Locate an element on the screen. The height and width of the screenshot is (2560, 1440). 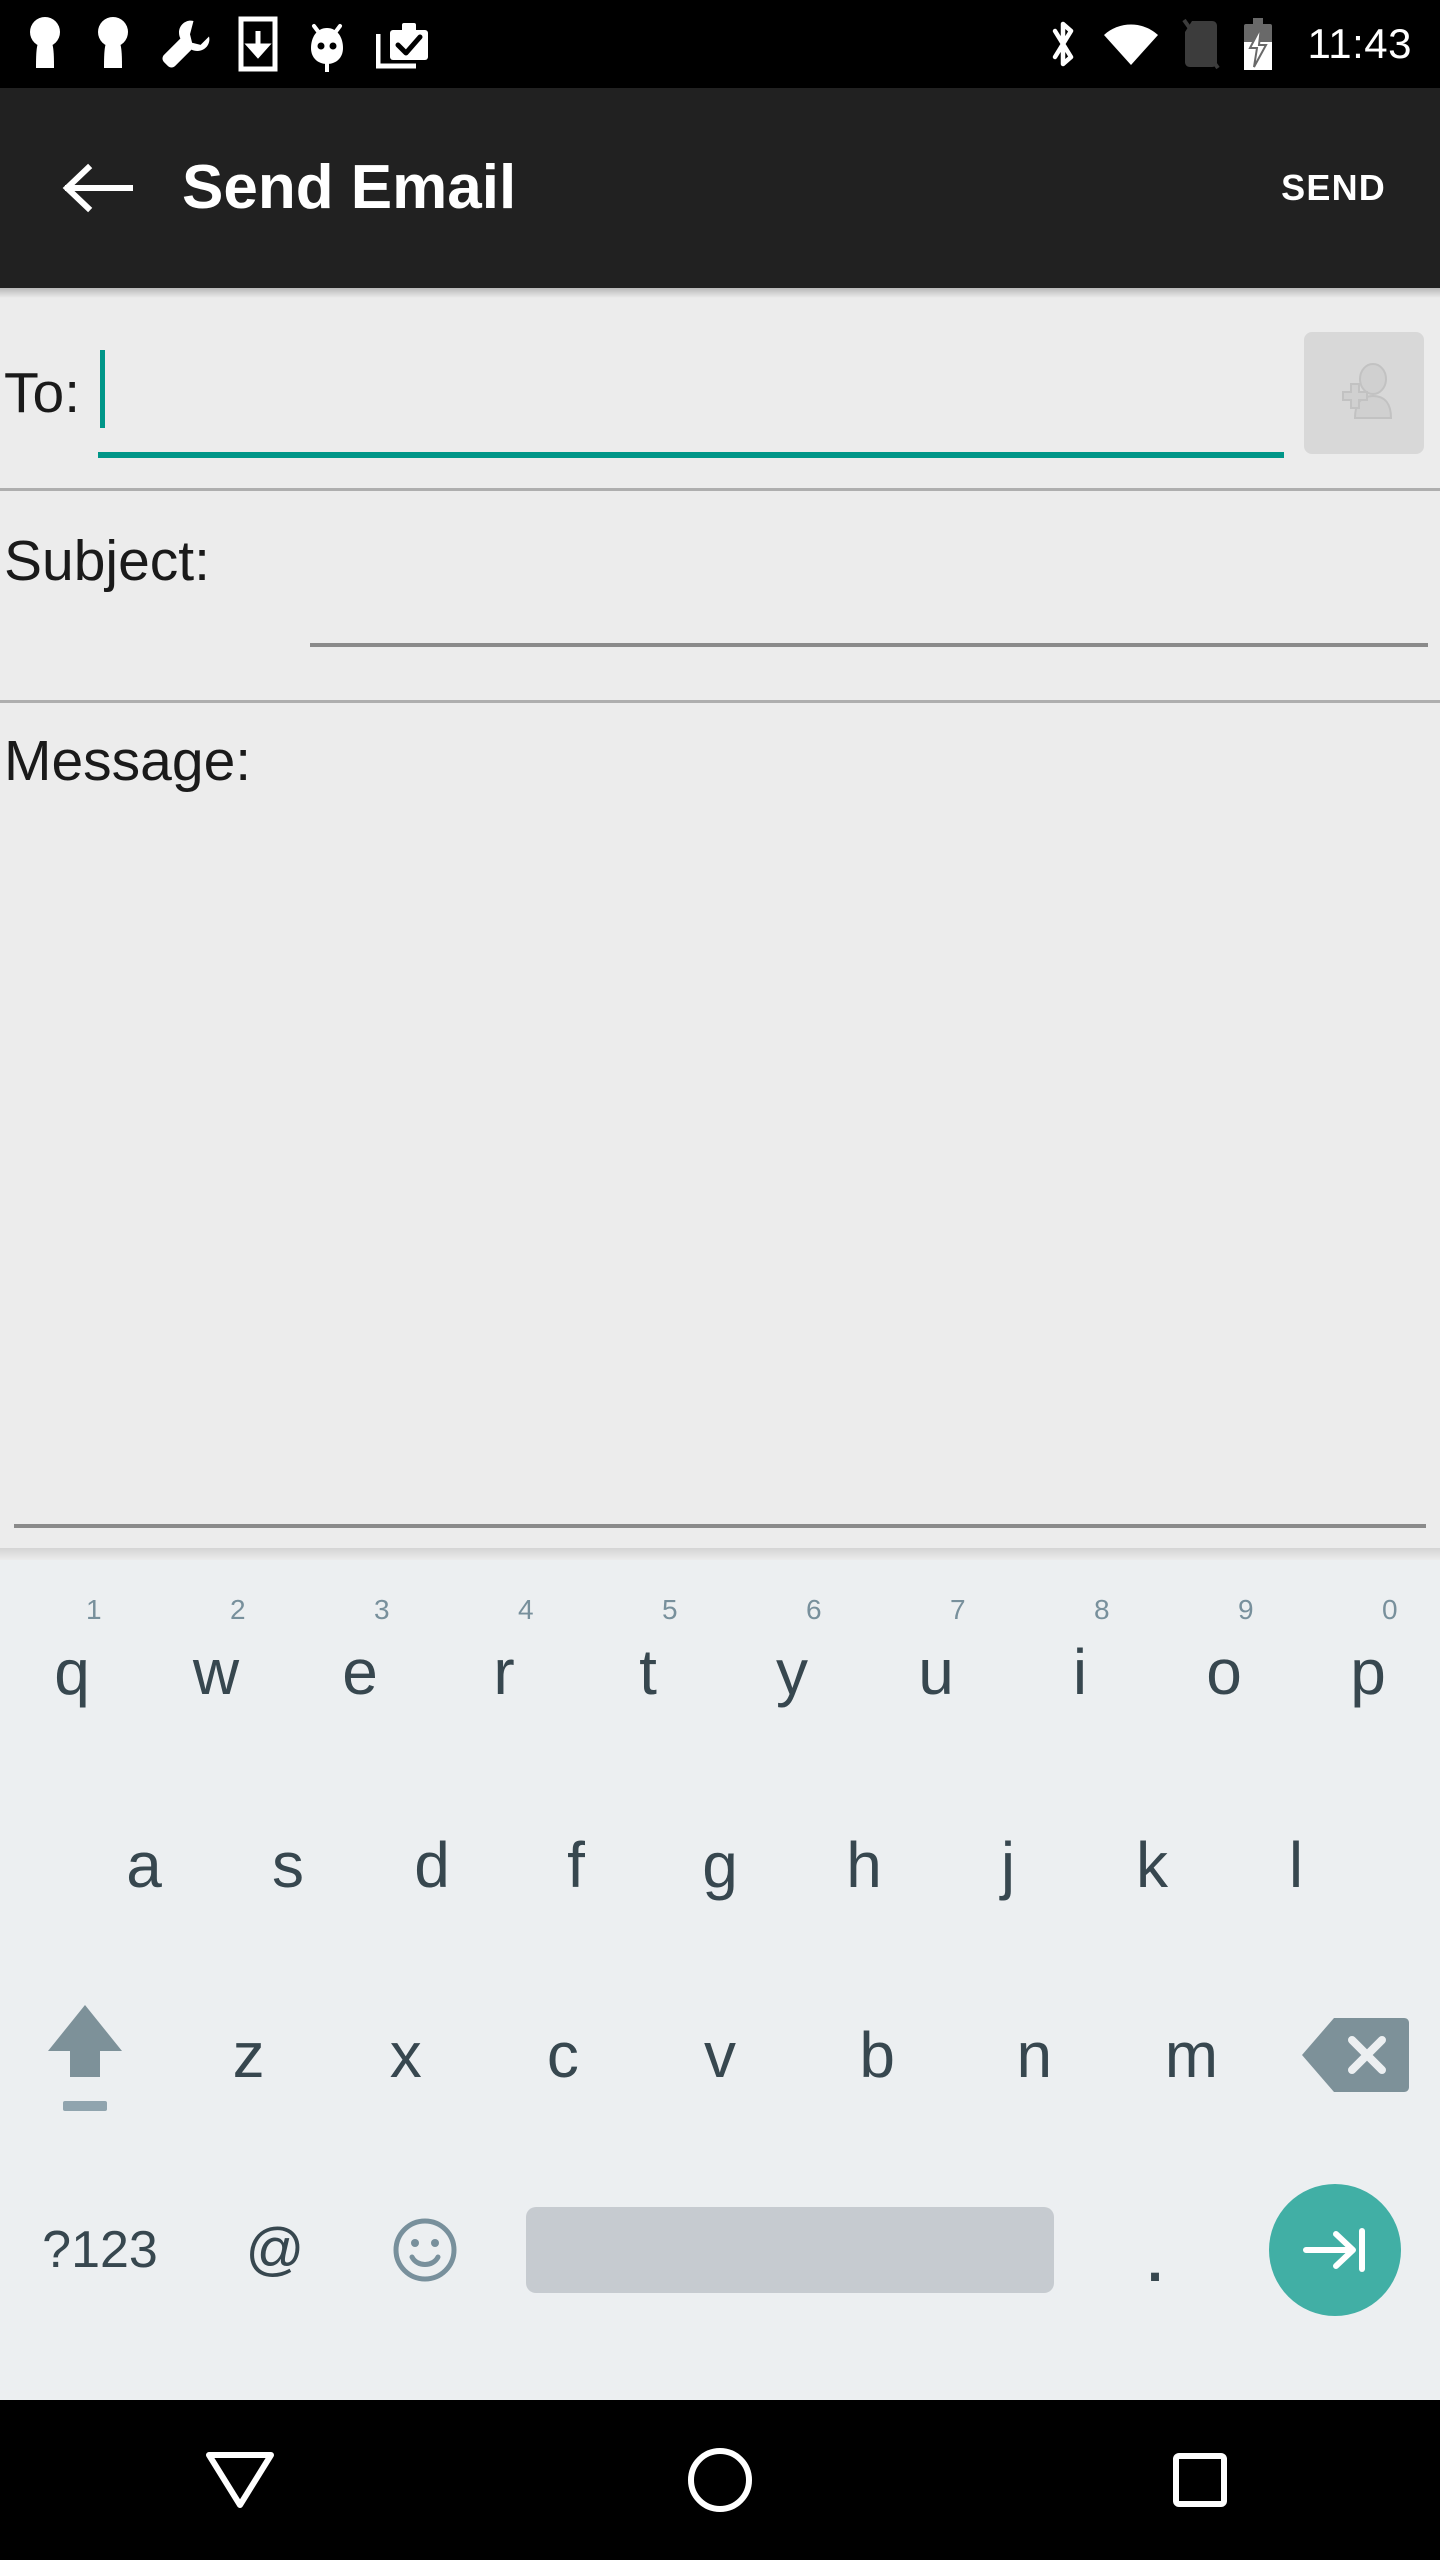
key-m: m is located at coordinates (1191, 2055).